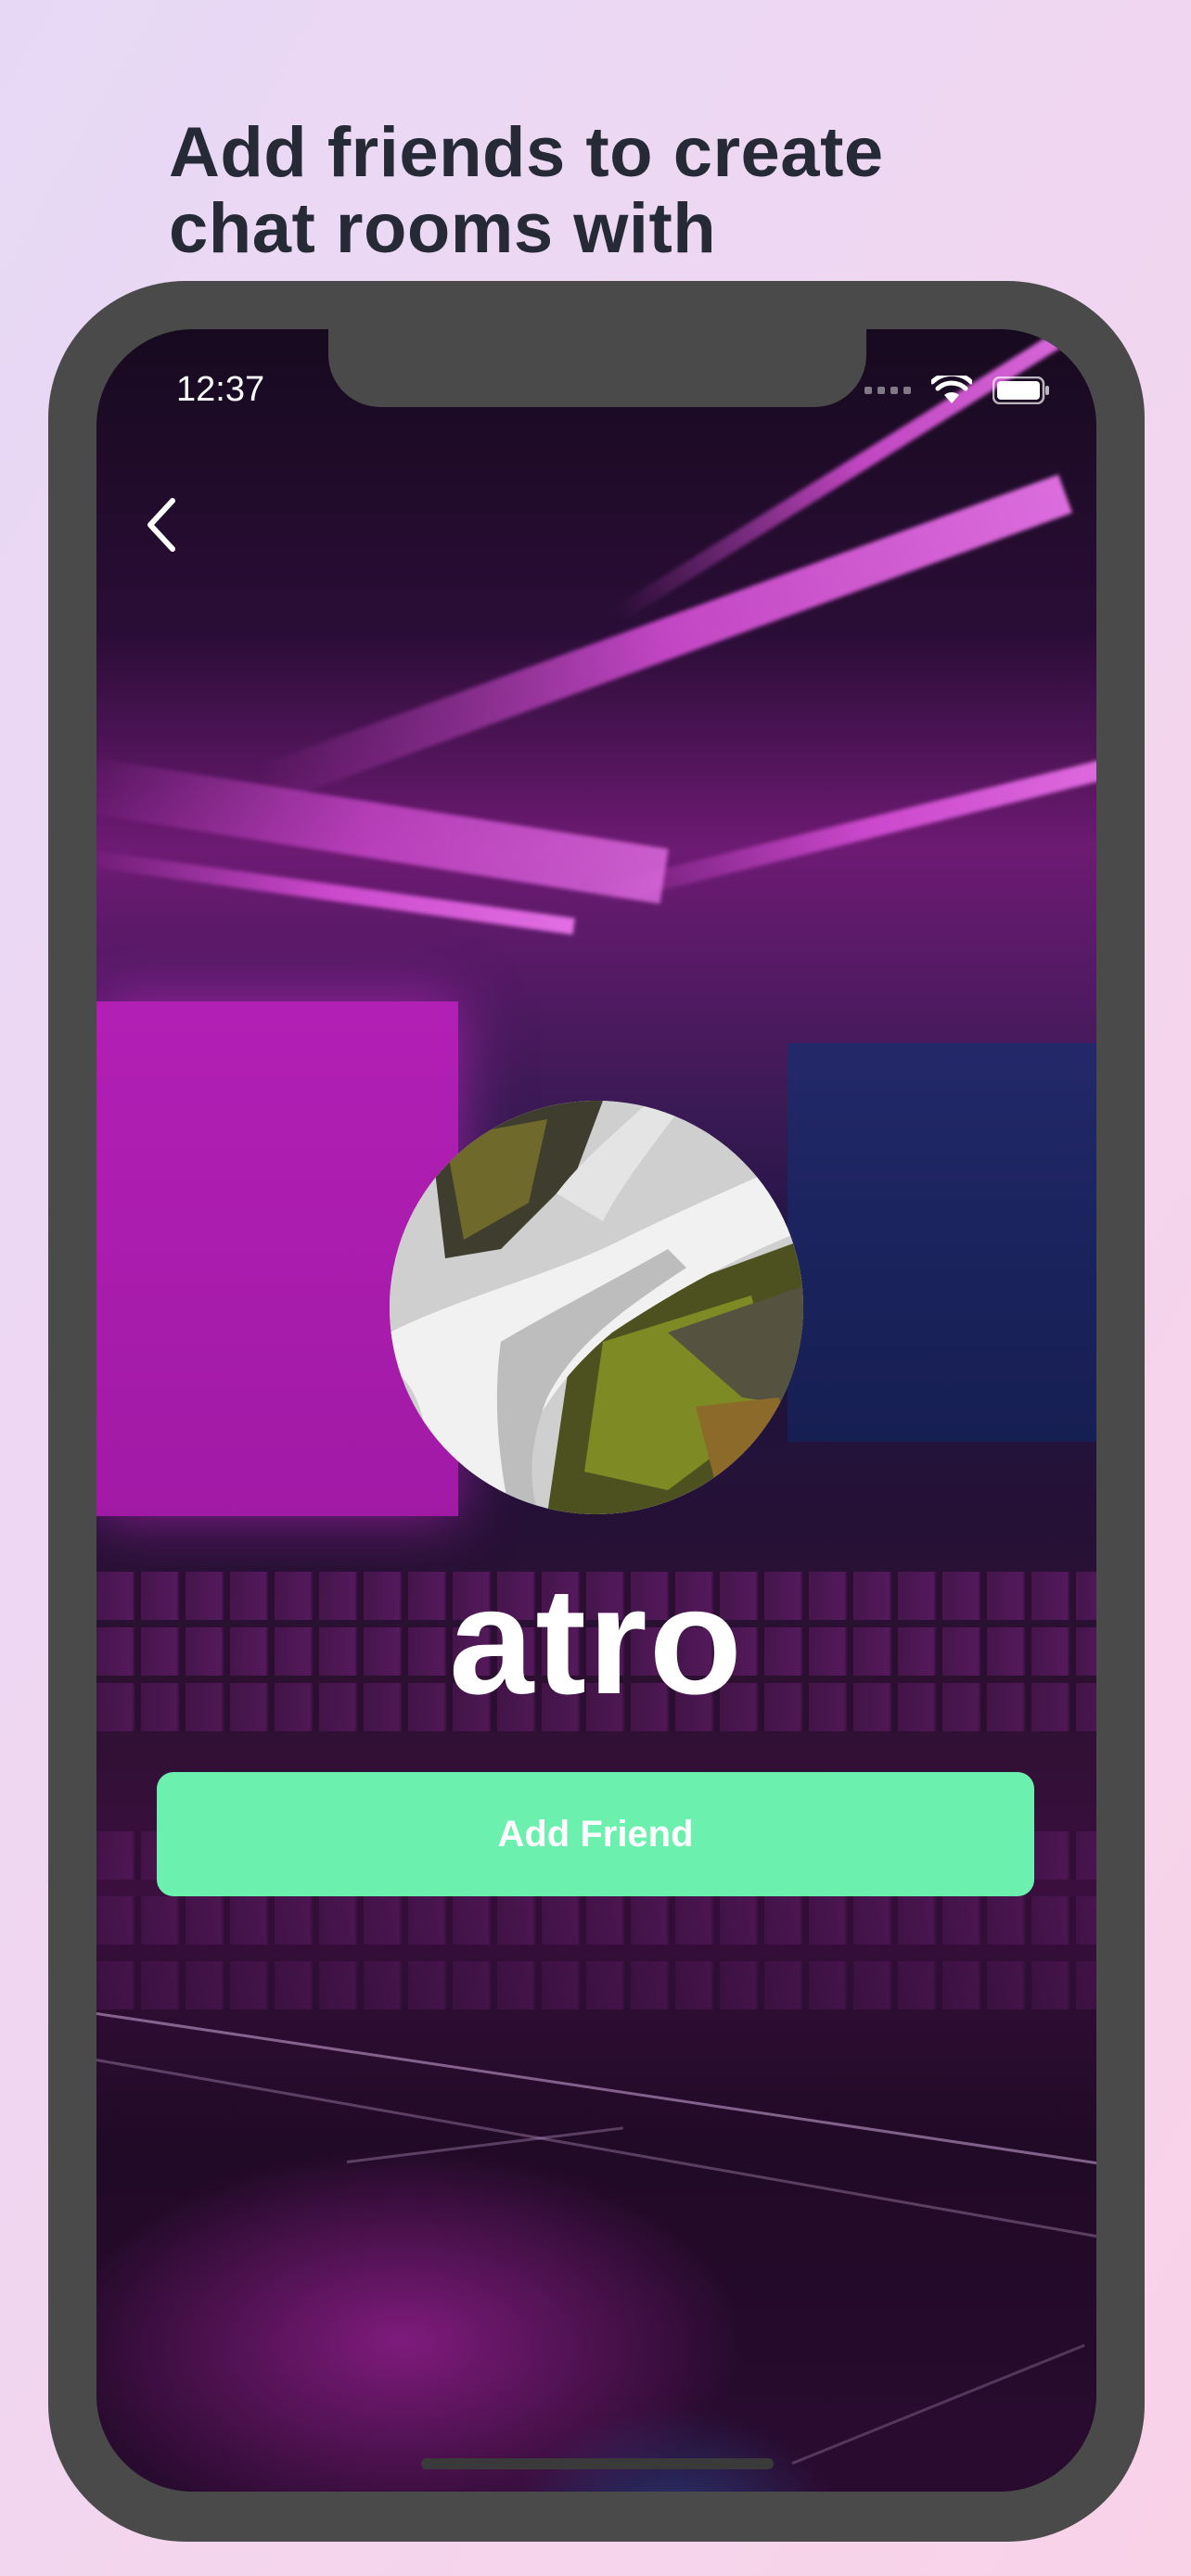  What do you see at coordinates (1021, 390) in the screenshot?
I see `battery-icon` at bounding box center [1021, 390].